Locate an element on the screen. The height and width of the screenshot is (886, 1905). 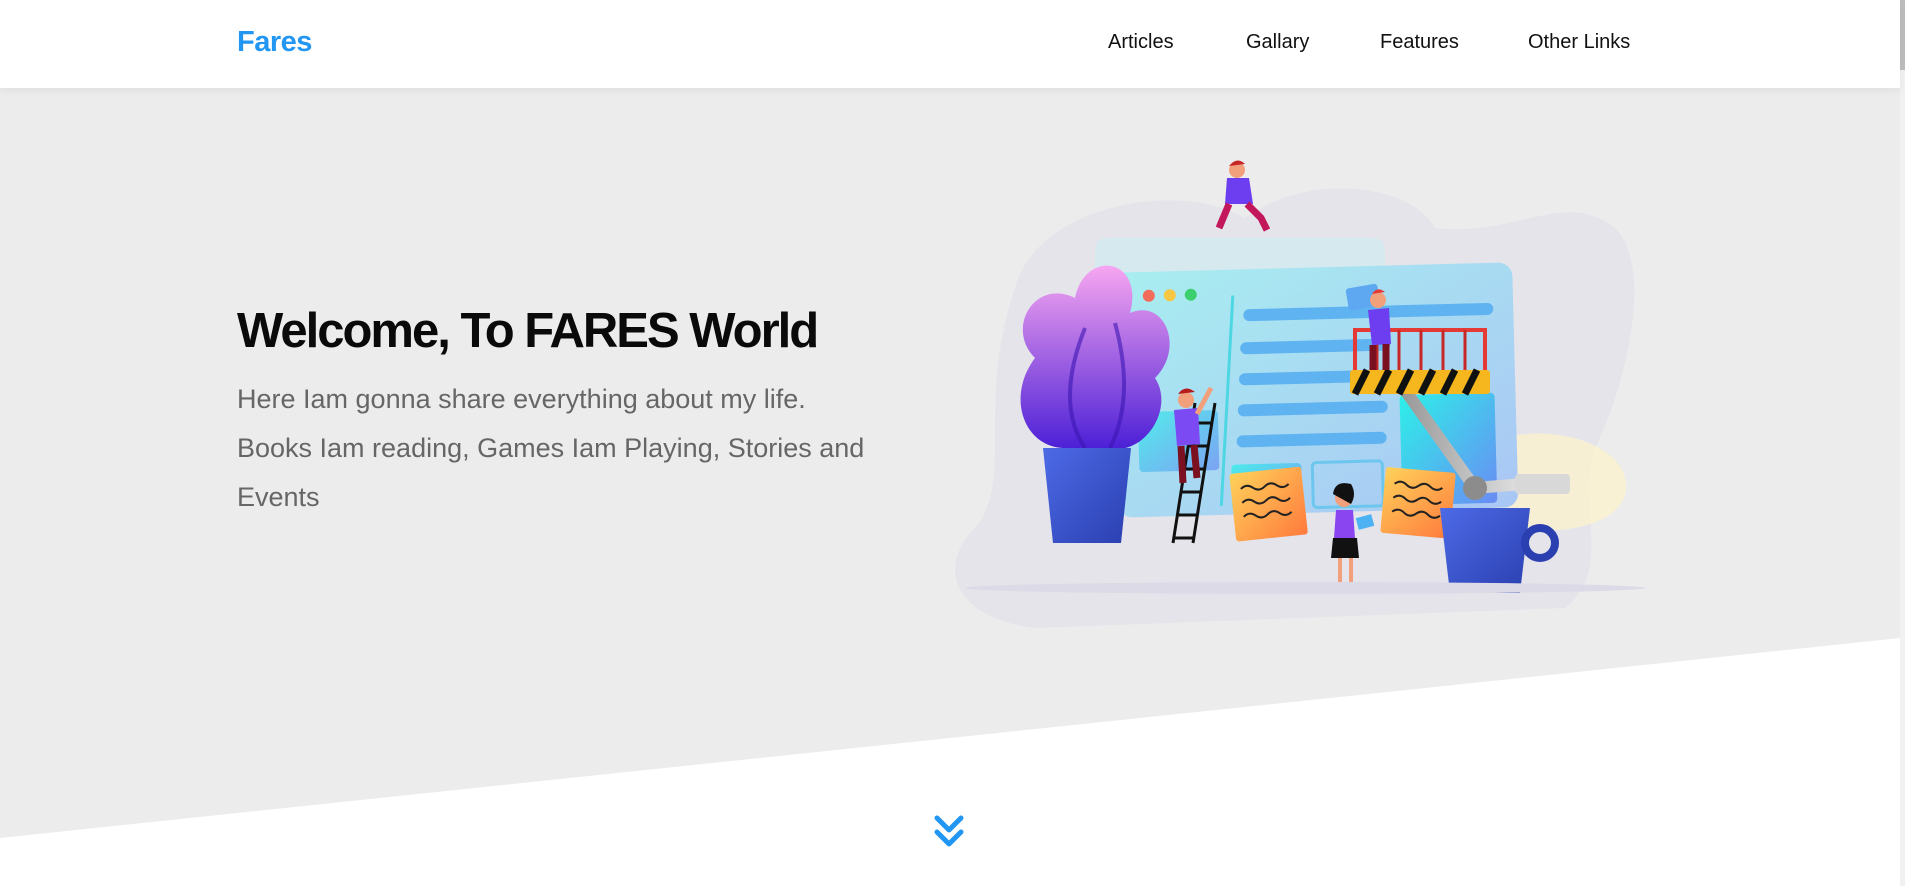
robot-arm-end is located at coordinates (1542, 484).